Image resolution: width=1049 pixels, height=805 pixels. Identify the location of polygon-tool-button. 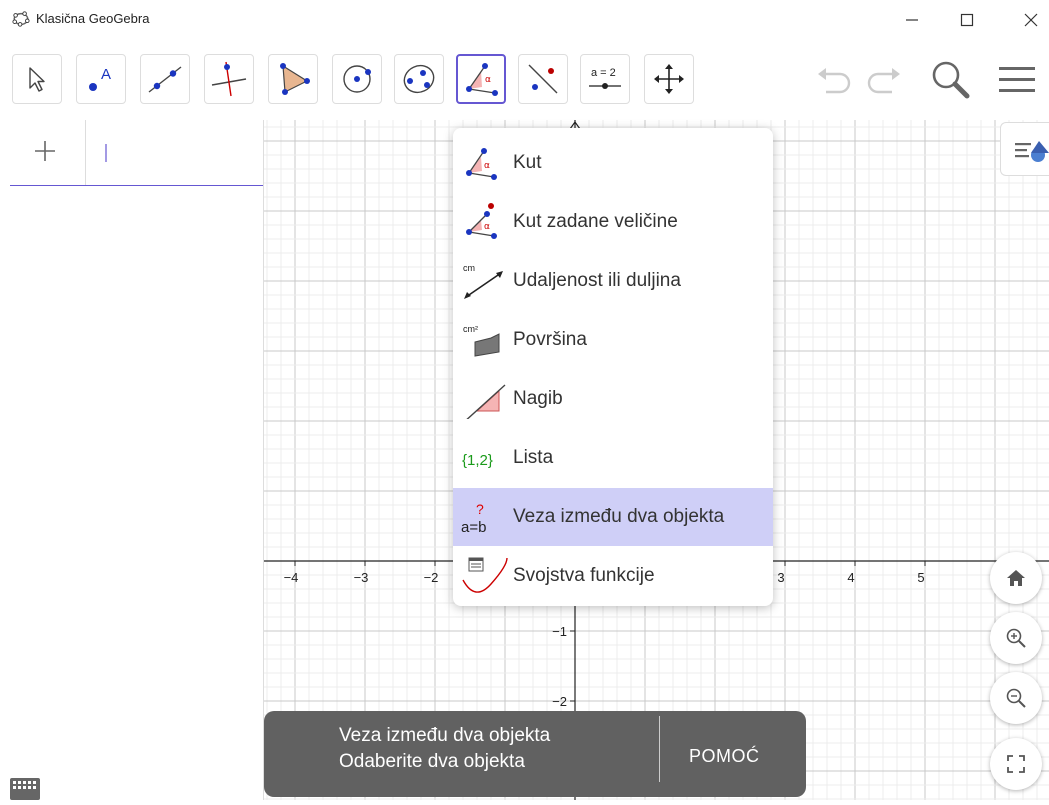
(293, 79).